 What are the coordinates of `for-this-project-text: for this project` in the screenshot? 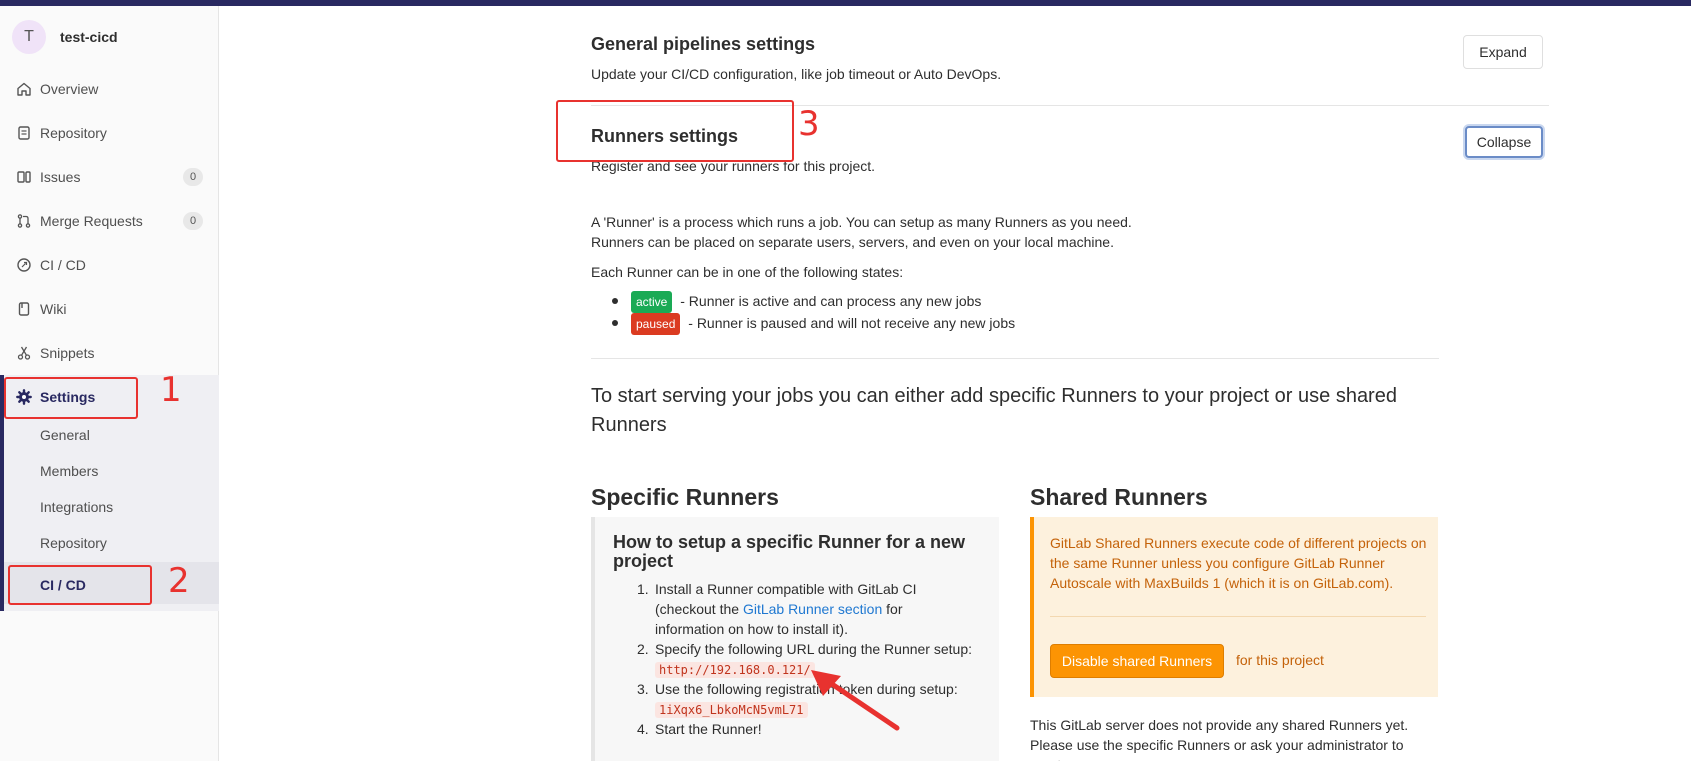 It's located at (1280, 660).